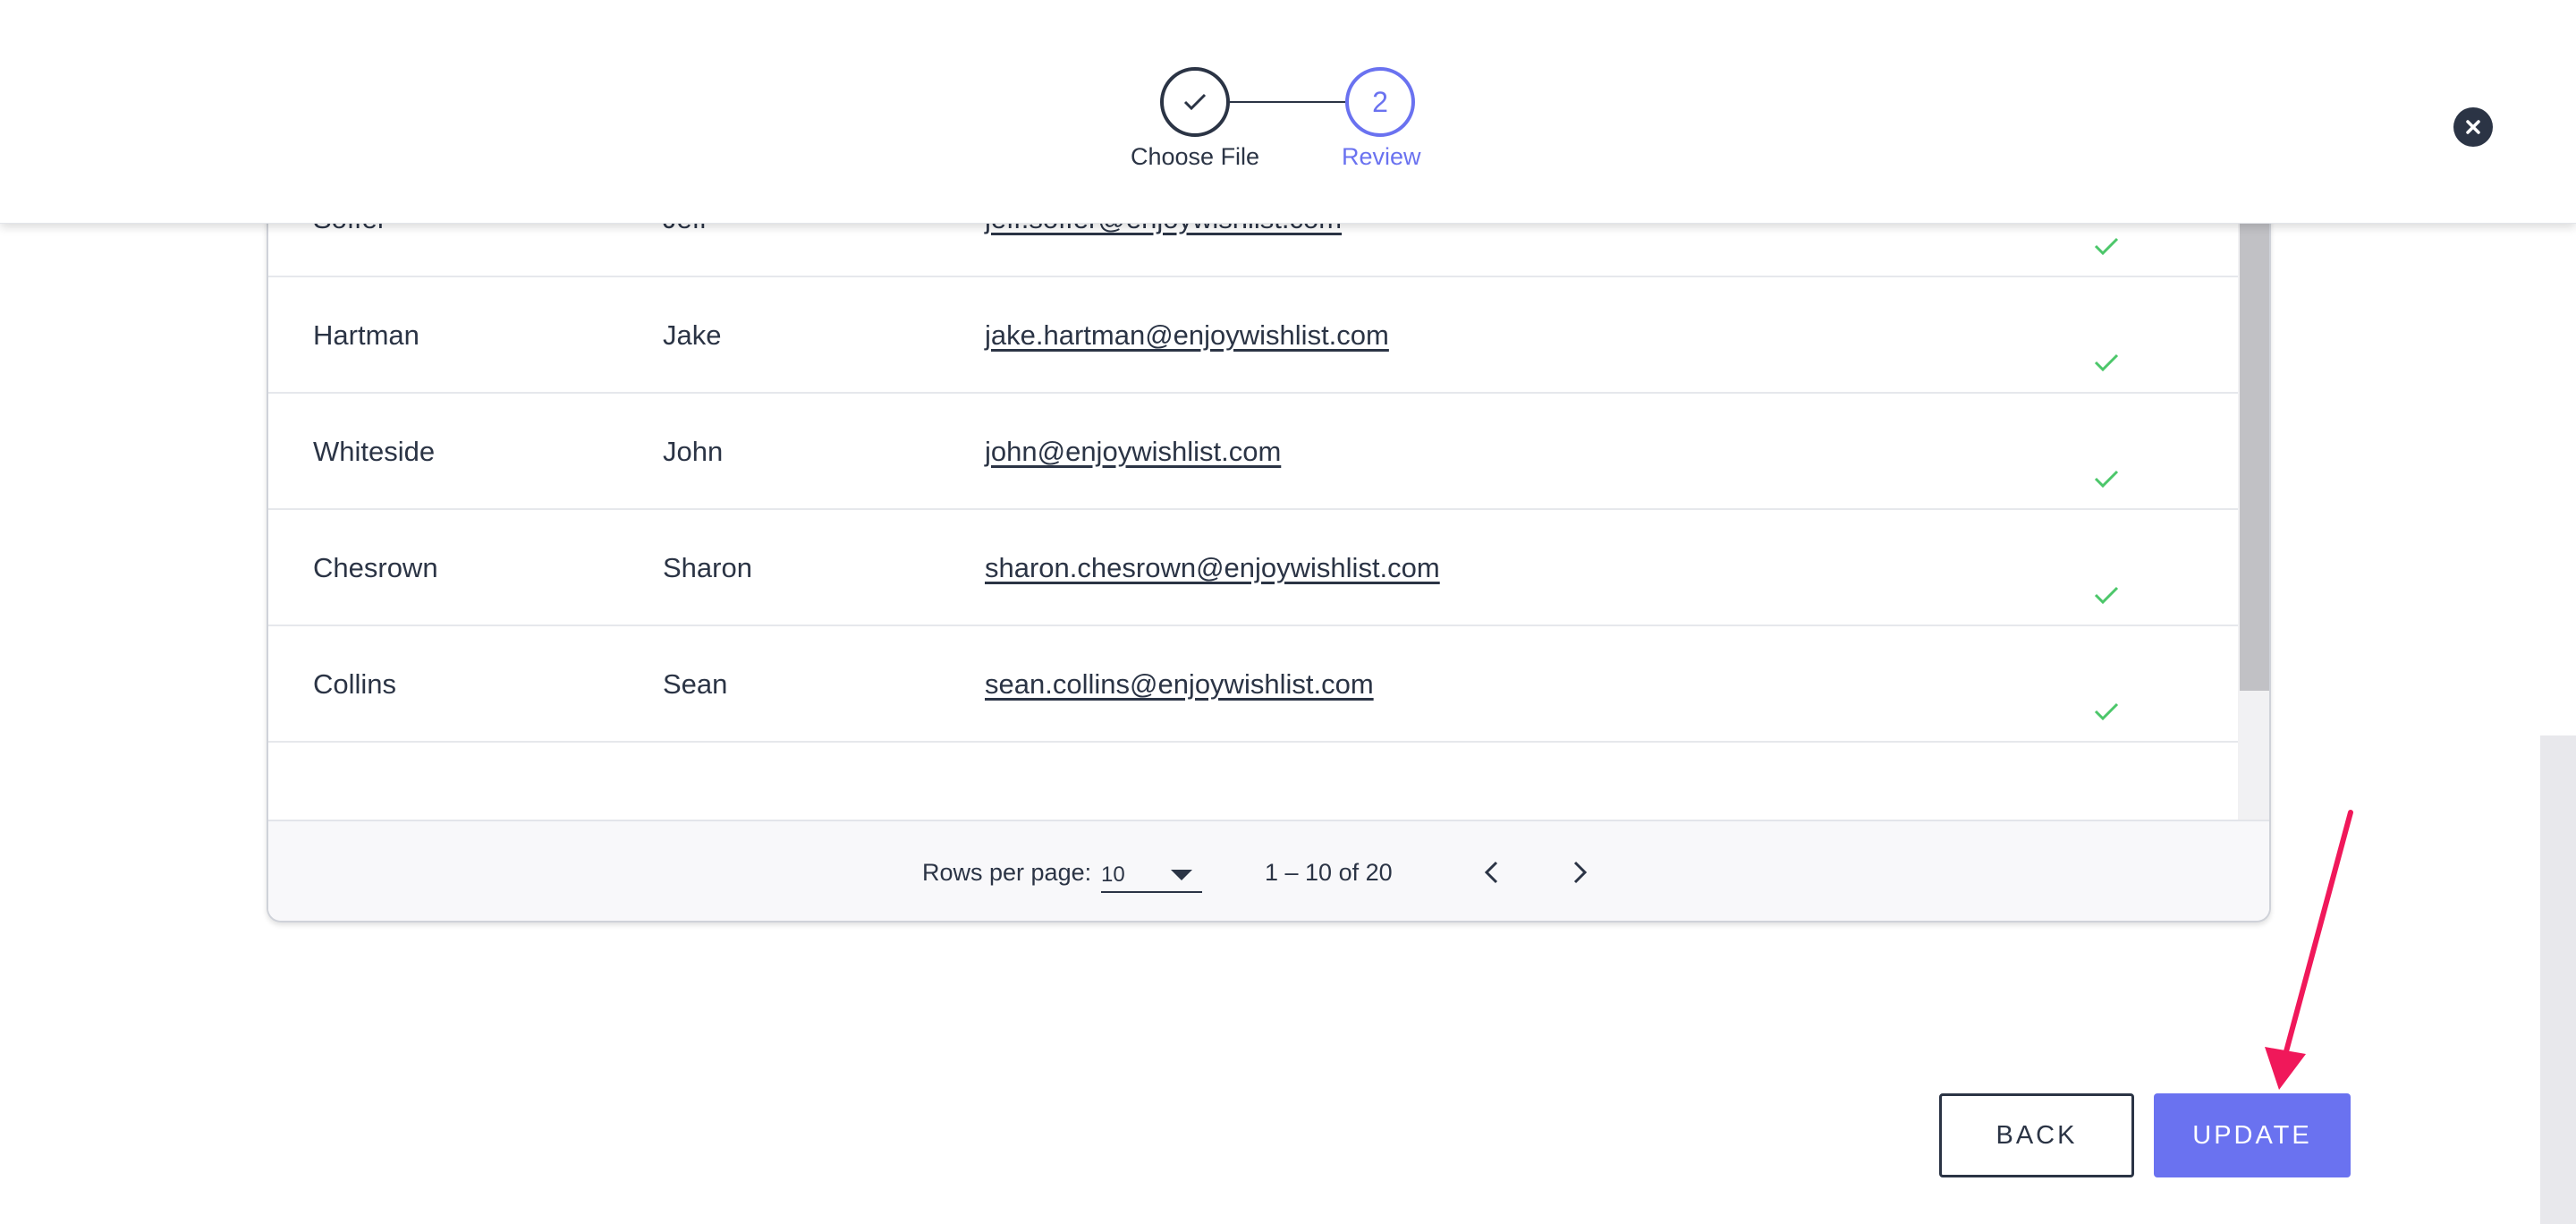 This screenshot has width=2576, height=1224. Describe the element at coordinates (692, 335) in the screenshot. I see `first-name-cell: Jake` at that location.